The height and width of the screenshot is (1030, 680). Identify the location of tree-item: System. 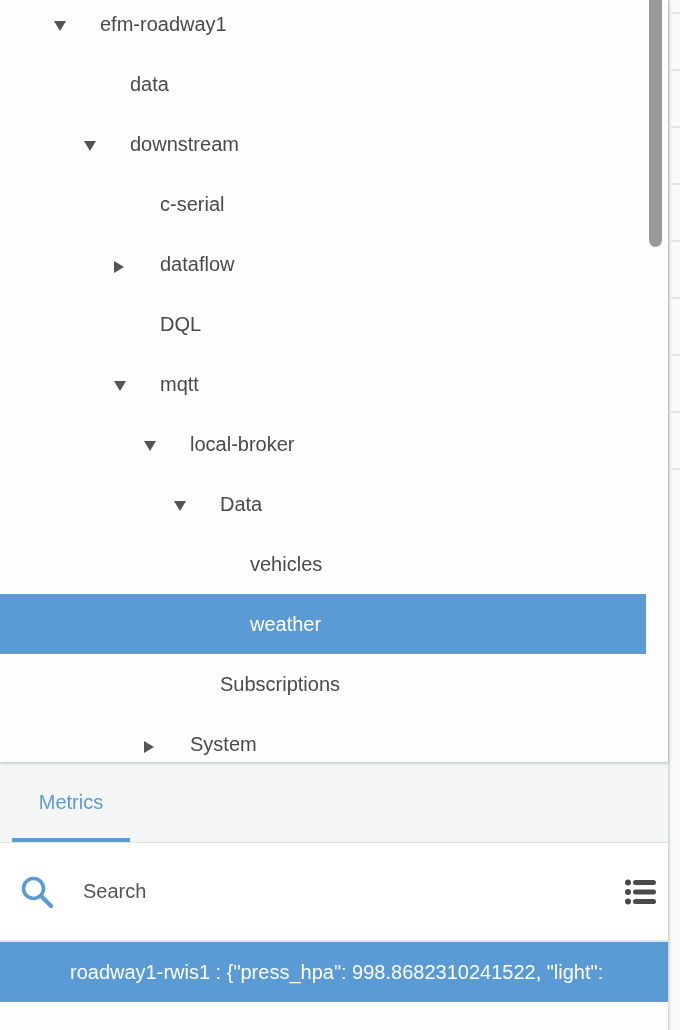
(323, 738).